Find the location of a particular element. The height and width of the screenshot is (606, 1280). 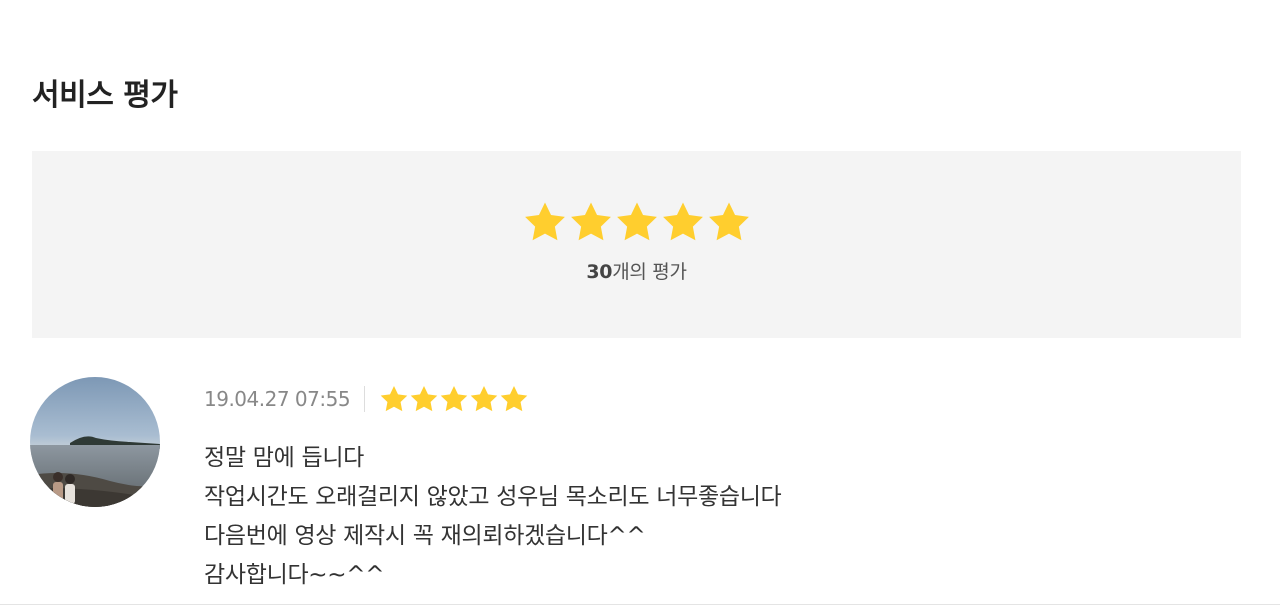

review-line: 감사합니다~~^^ is located at coordinates (294, 575).